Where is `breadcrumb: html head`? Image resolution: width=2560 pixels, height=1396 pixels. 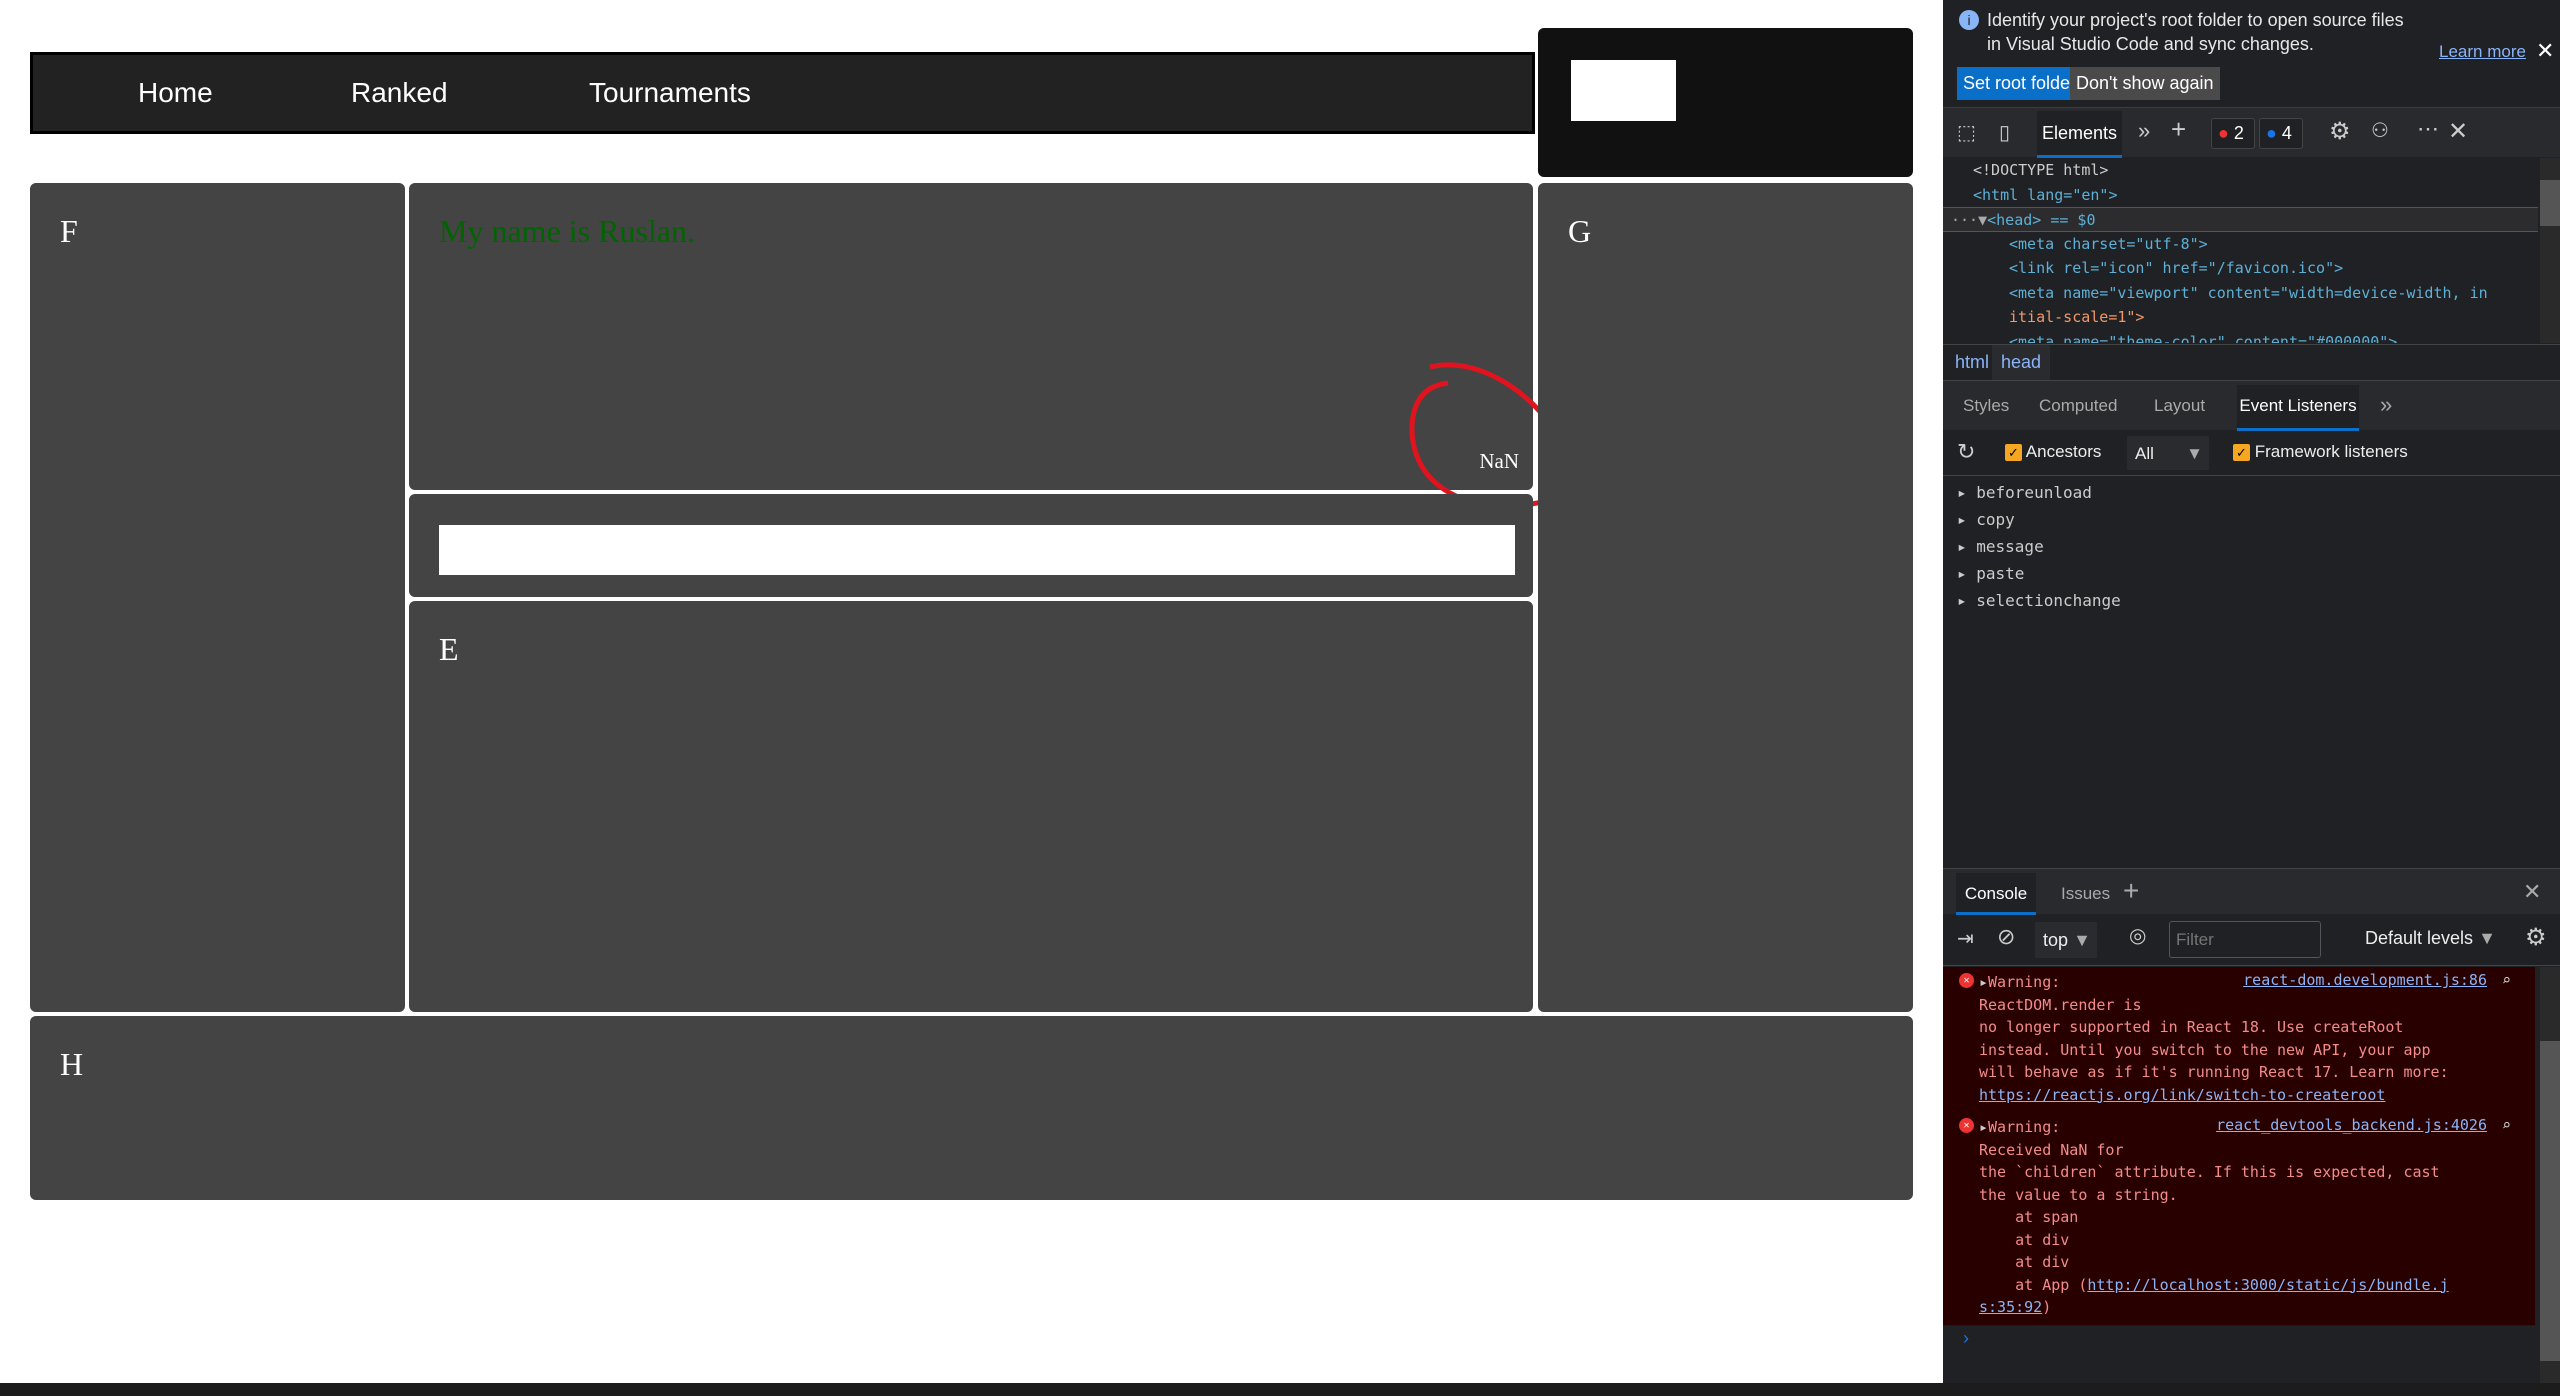
breadcrumb: html head is located at coordinates (2251, 362).